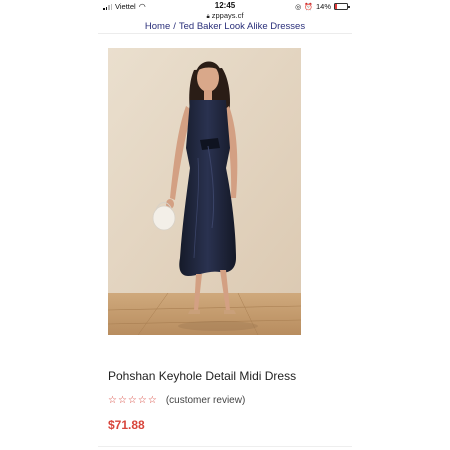 The image size is (450, 450). I want to click on url-bar: 🔒︎ zppays.cf, so click(225, 16).